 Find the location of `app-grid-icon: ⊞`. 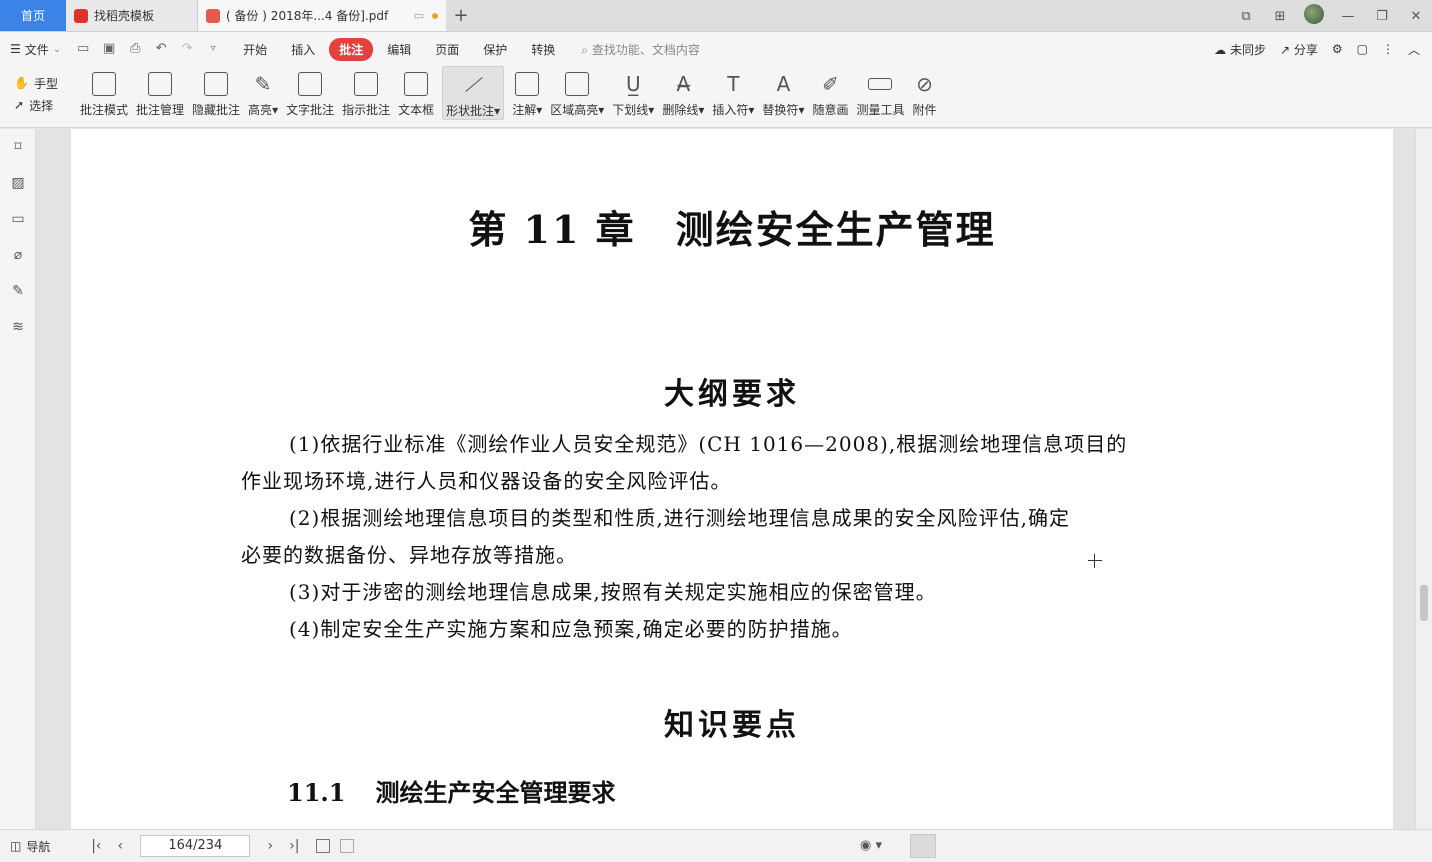

app-grid-icon: ⊞ is located at coordinates (1280, 16).